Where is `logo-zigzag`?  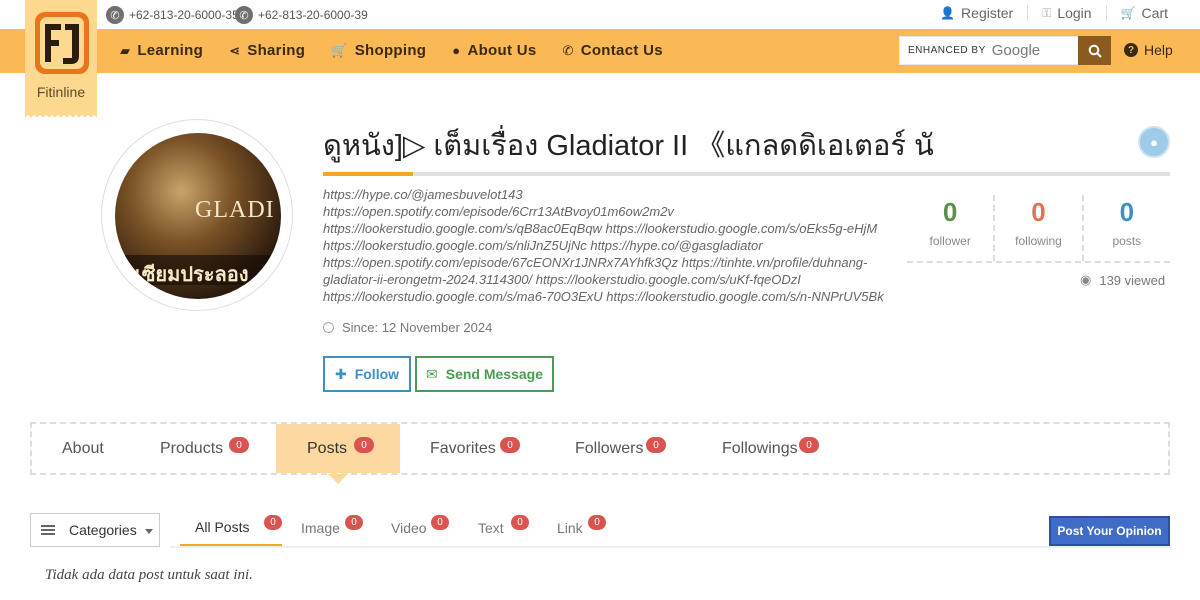
logo-zigzag is located at coordinates (61, 117).